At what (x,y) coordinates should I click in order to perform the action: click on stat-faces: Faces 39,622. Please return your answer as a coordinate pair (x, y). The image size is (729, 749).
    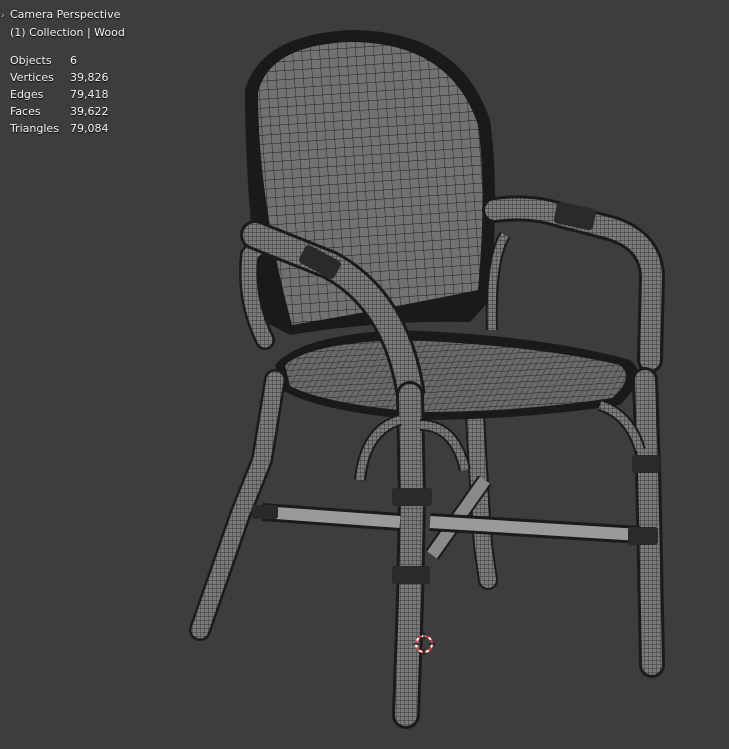
    Looking at the image, I should click on (59, 113).